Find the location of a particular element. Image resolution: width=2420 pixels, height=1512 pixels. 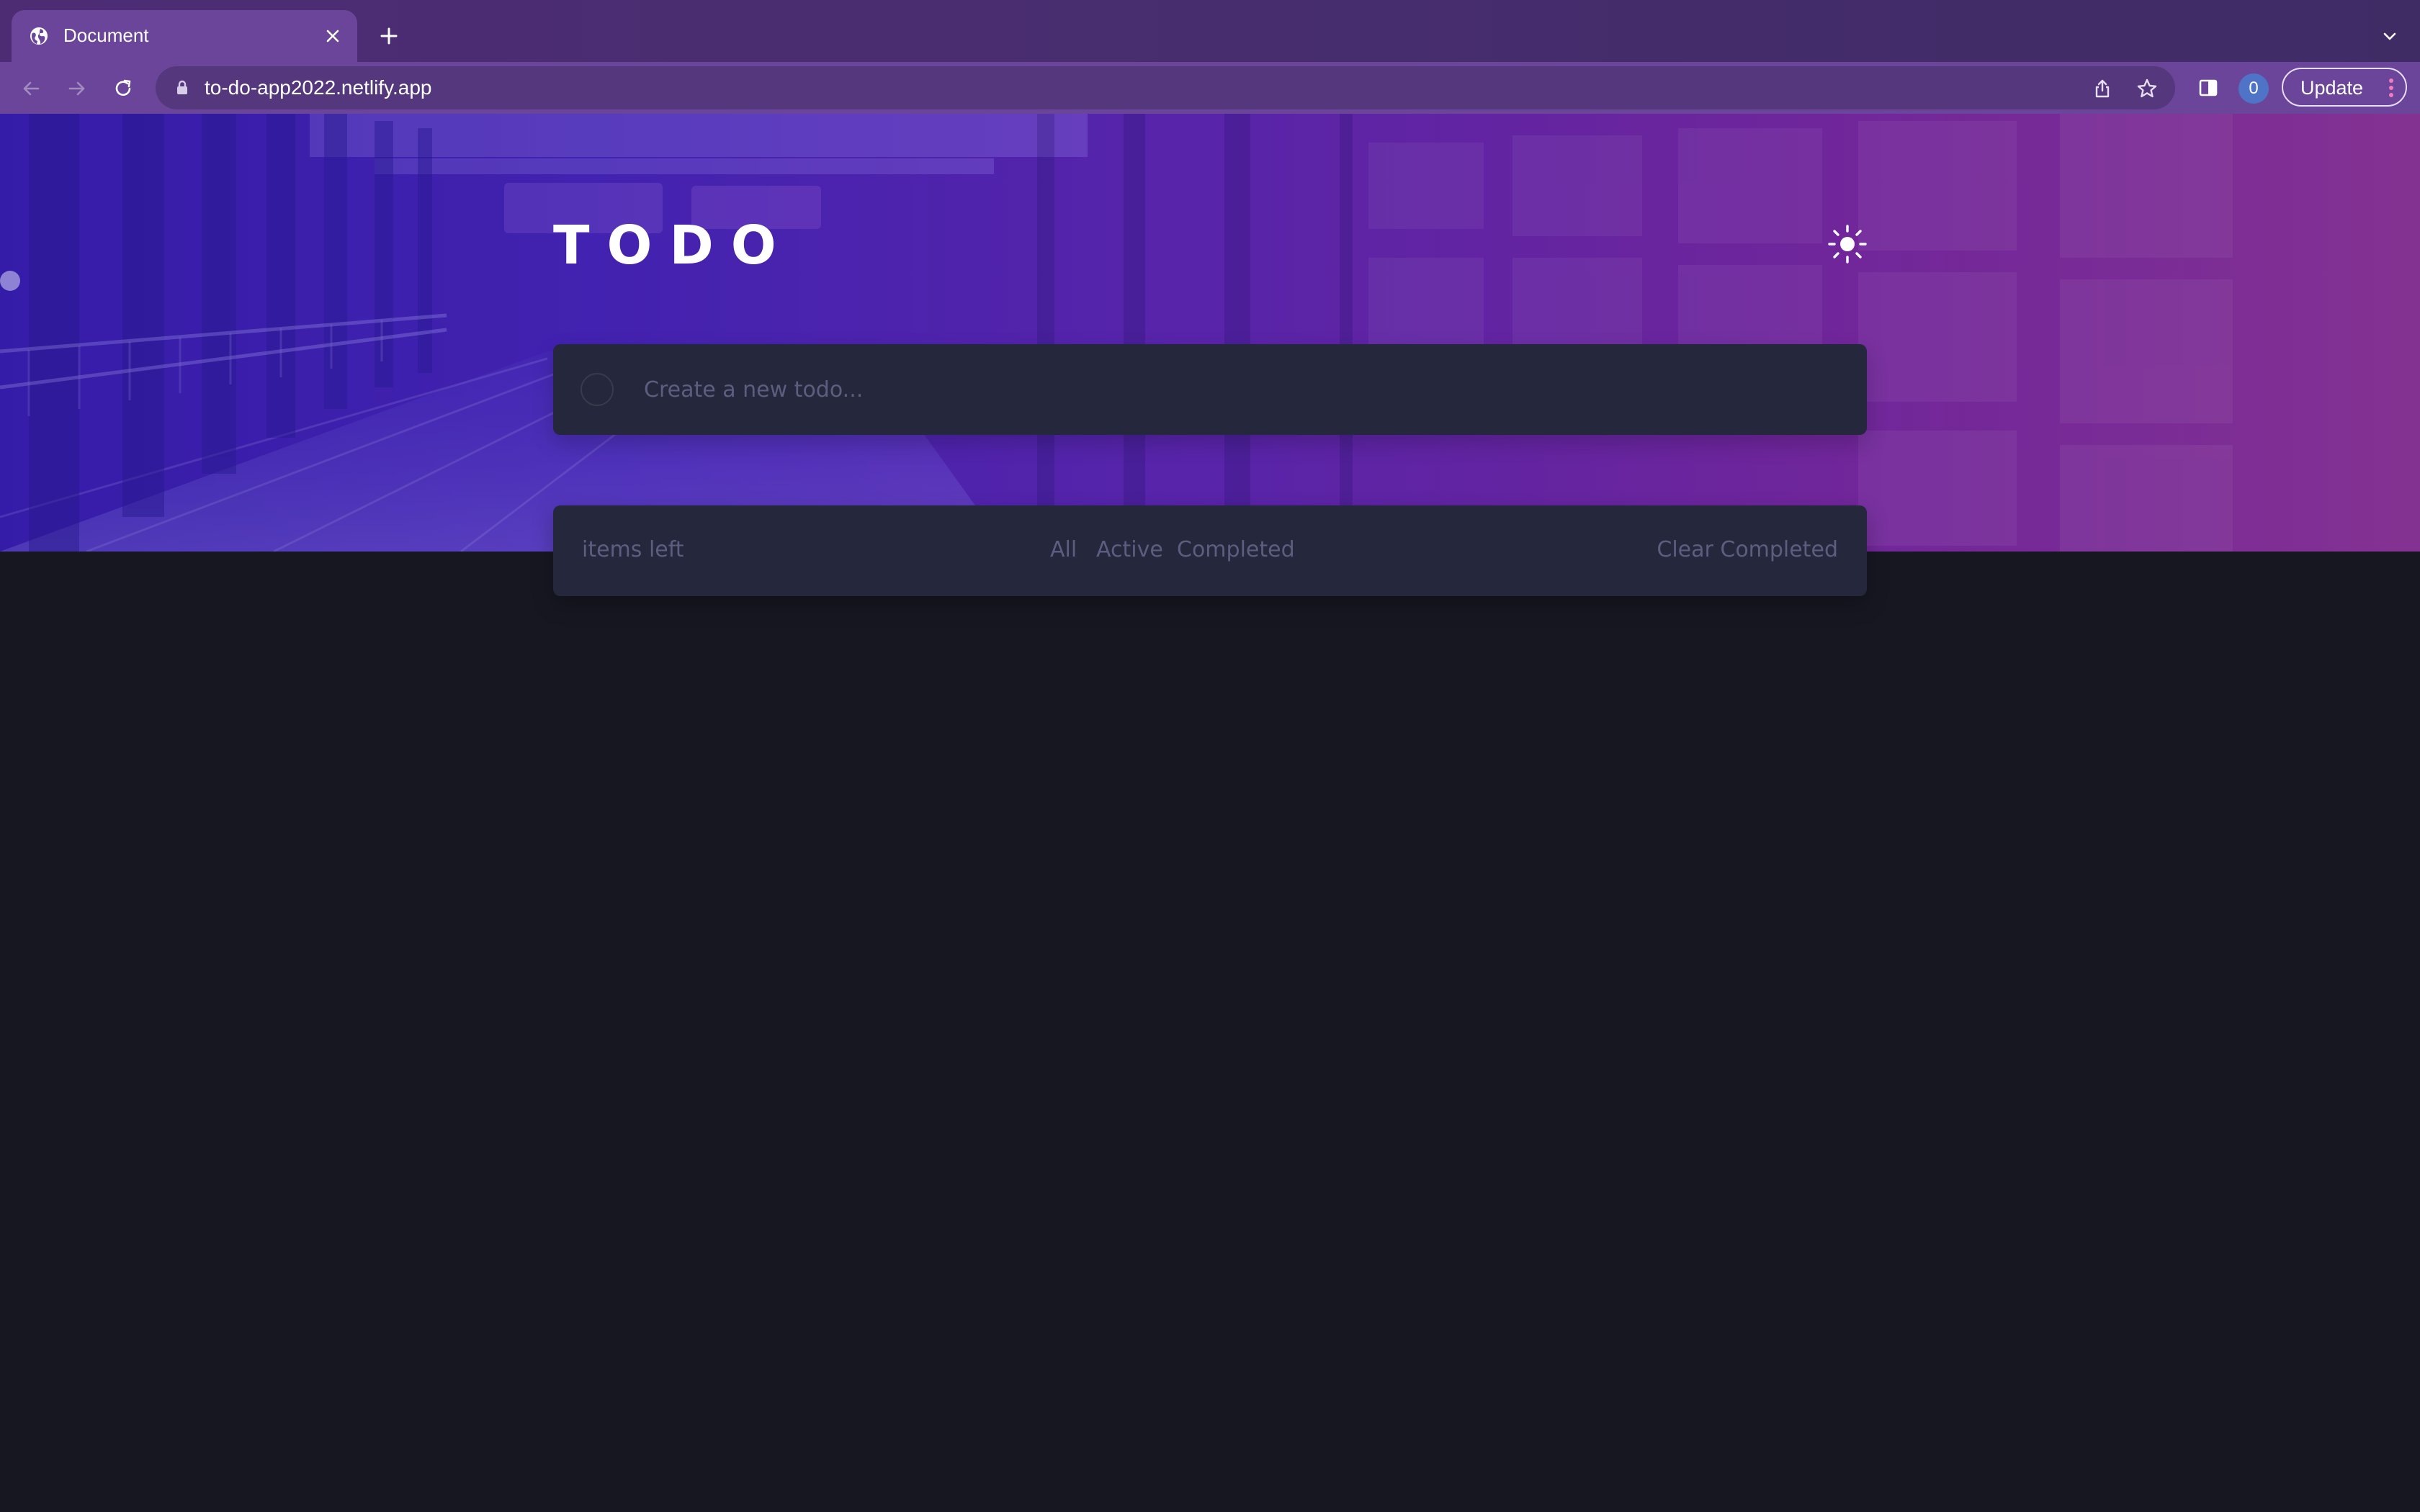

filter-completed: Completed is located at coordinates (1236, 550).